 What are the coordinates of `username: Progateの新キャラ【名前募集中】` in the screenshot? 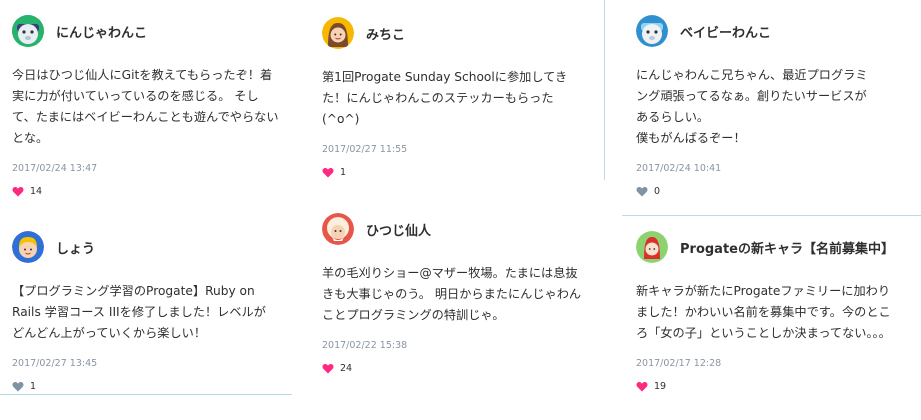 It's located at (787, 247).